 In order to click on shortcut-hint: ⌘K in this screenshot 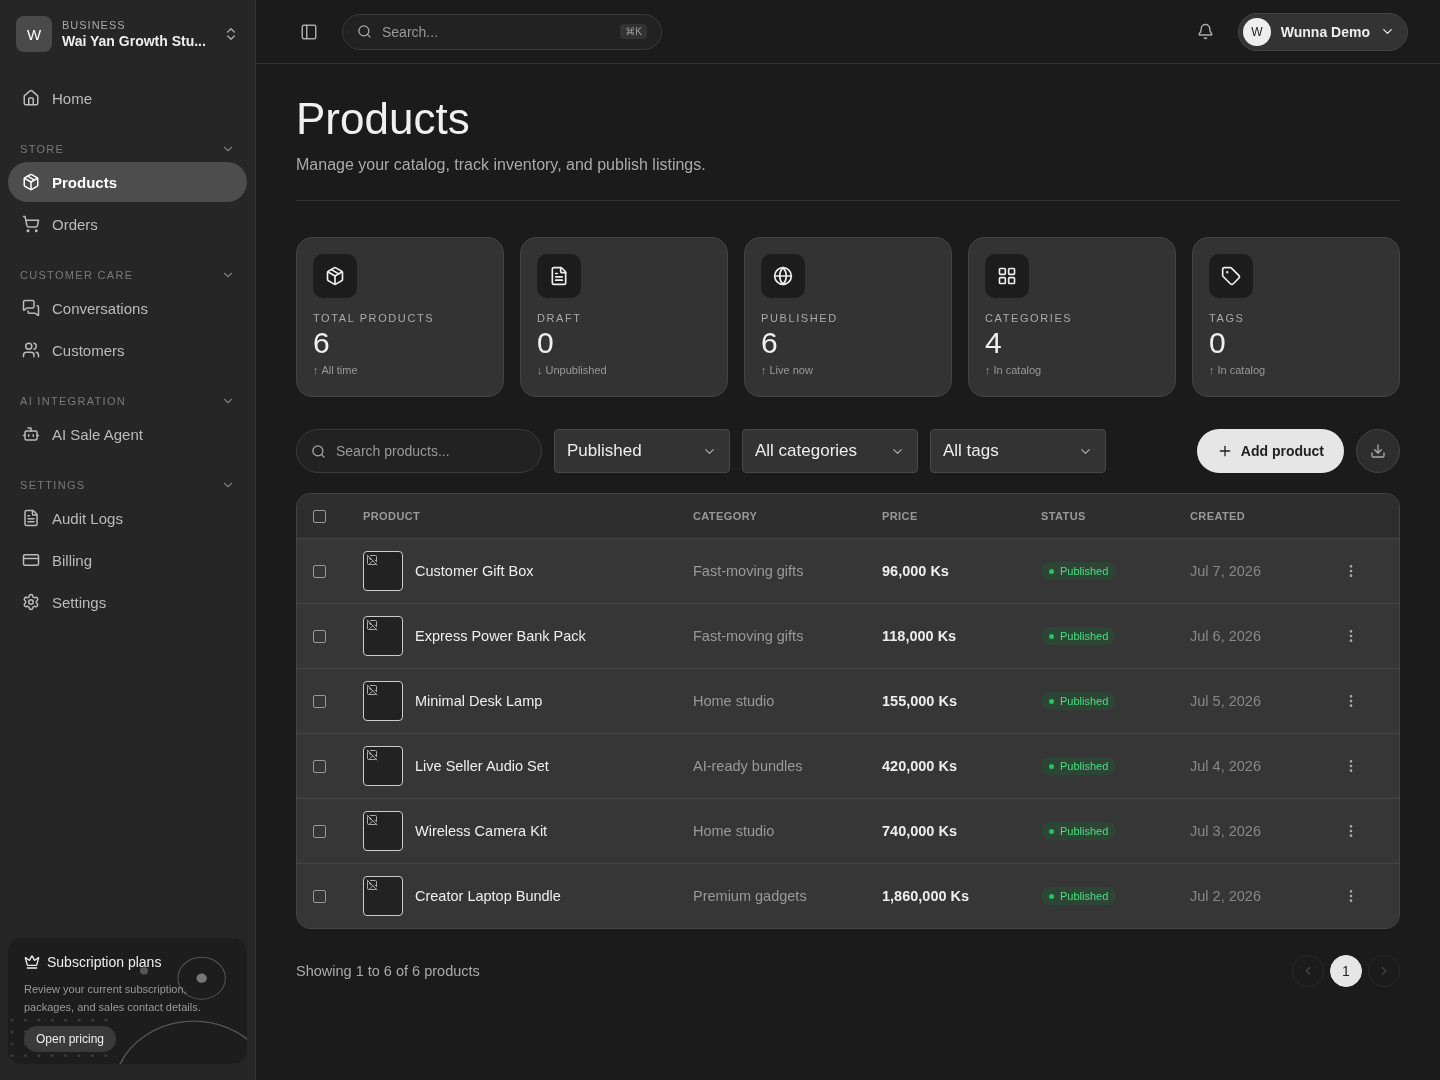, I will do `click(633, 31)`.